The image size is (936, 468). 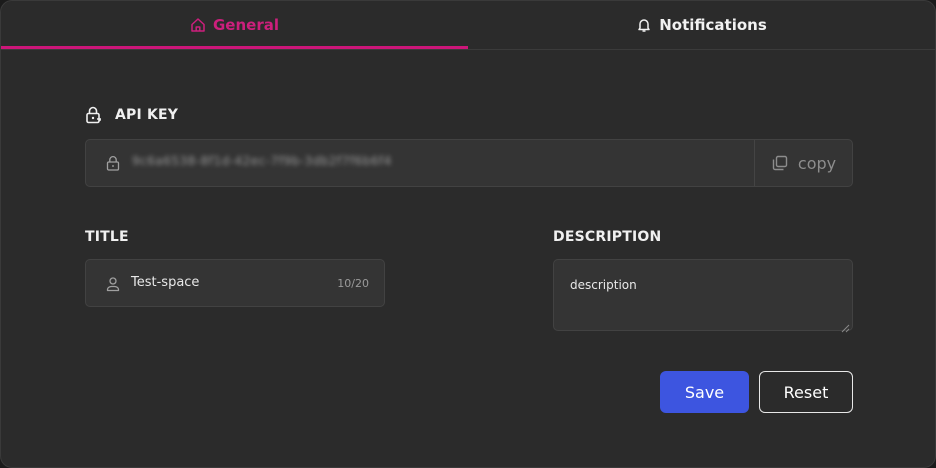 I want to click on active-tab-indicator, so click(x=234, y=47).